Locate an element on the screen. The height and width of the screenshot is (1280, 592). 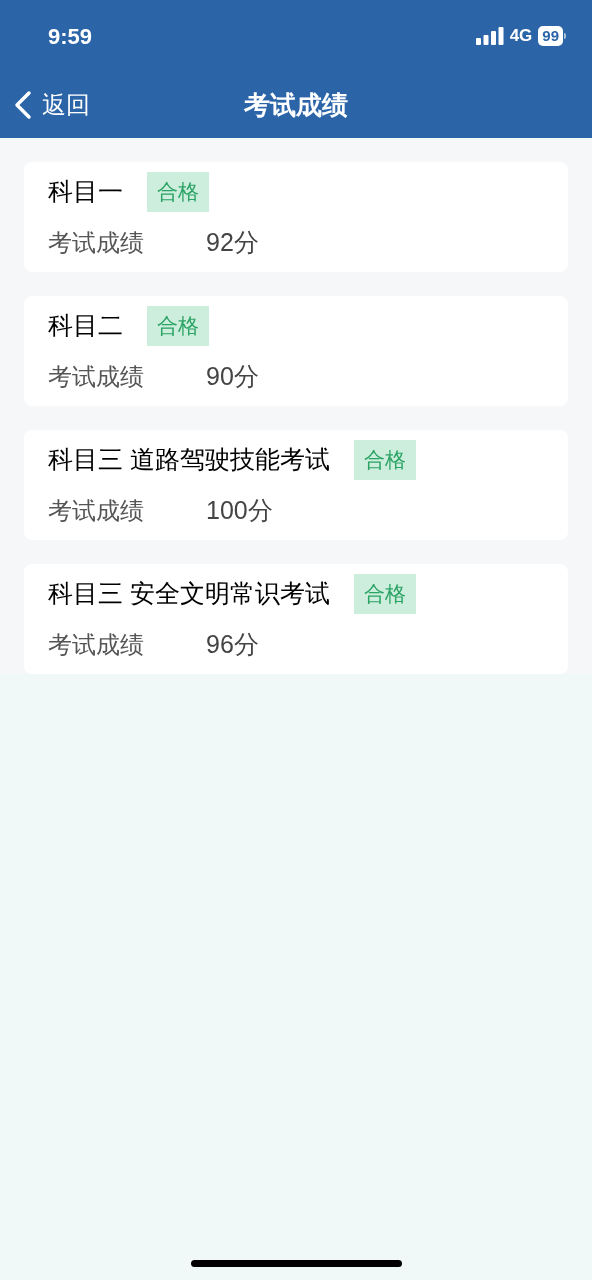
page-title: 考试成绩 is located at coordinates (296, 105).